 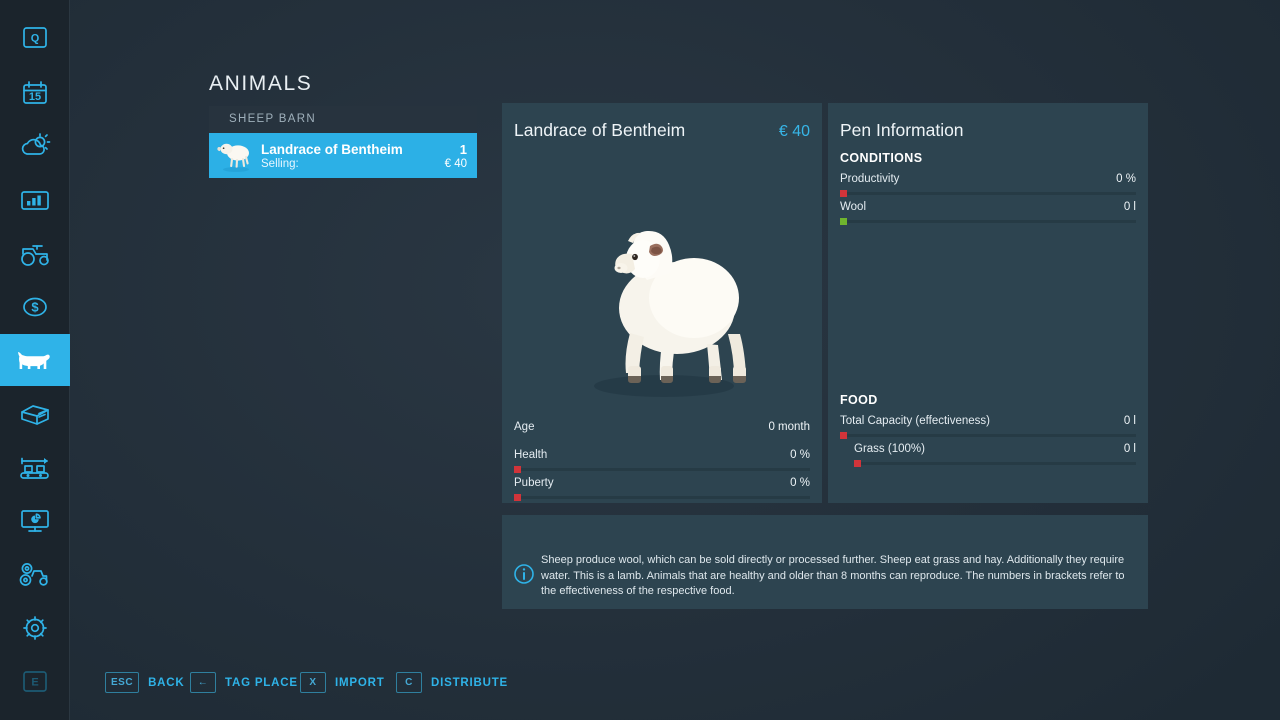 What do you see at coordinates (662, 458) in the screenshot?
I see `stat-head: Health 0 %` at bounding box center [662, 458].